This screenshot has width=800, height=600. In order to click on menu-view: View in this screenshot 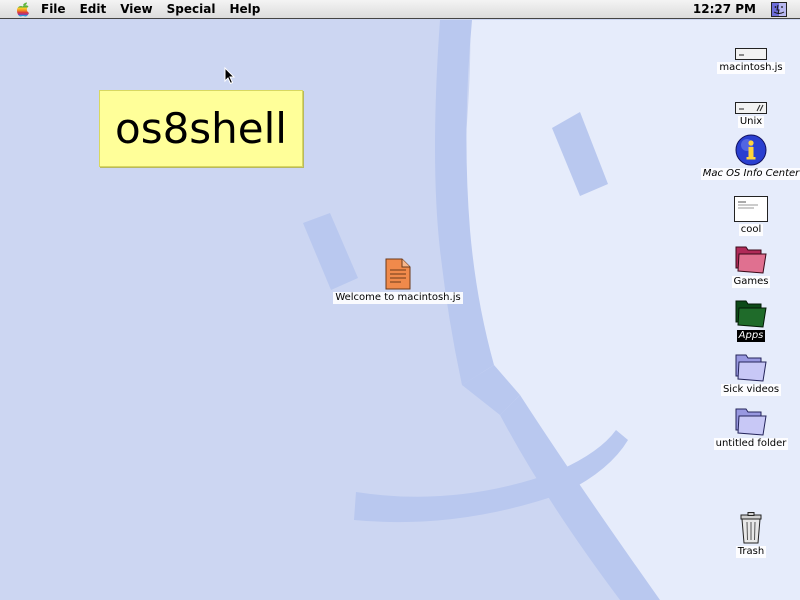, I will do `click(136, 9)`.